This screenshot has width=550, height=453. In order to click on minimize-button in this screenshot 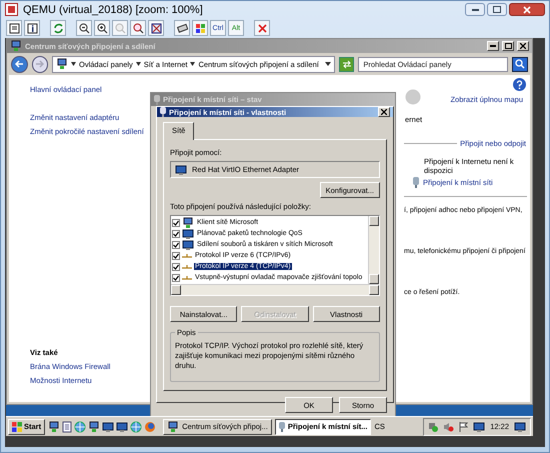, I will do `click(475, 9)`.